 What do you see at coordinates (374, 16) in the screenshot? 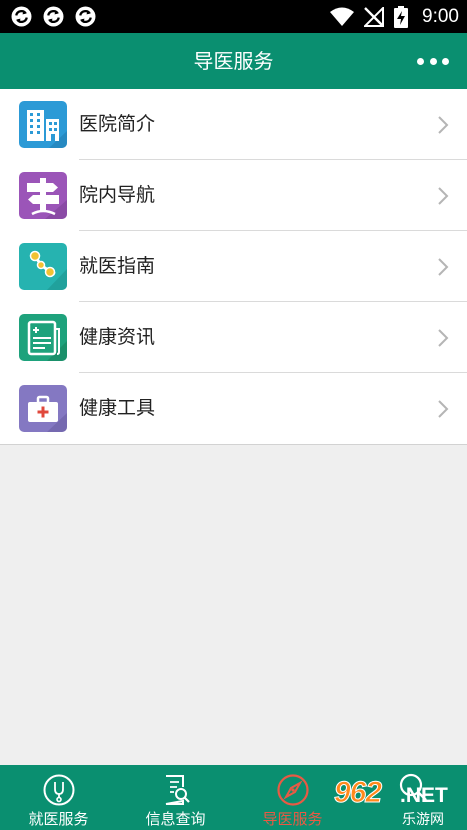
I see `no-signal-icon` at bounding box center [374, 16].